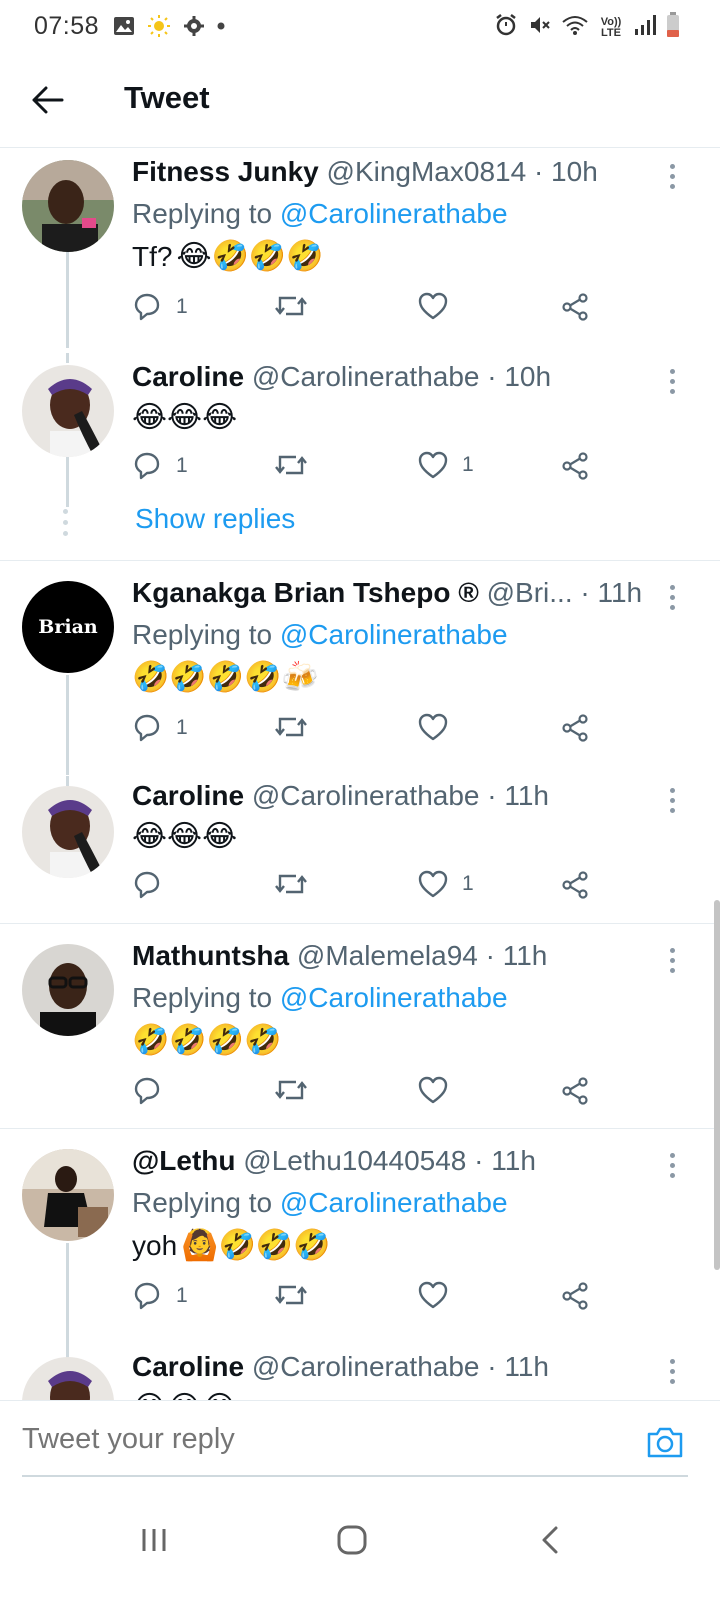 The height and width of the screenshot is (1600, 720). Describe the element at coordinates (645, 27) in the screenshot. I see `signal-icon` at that location.